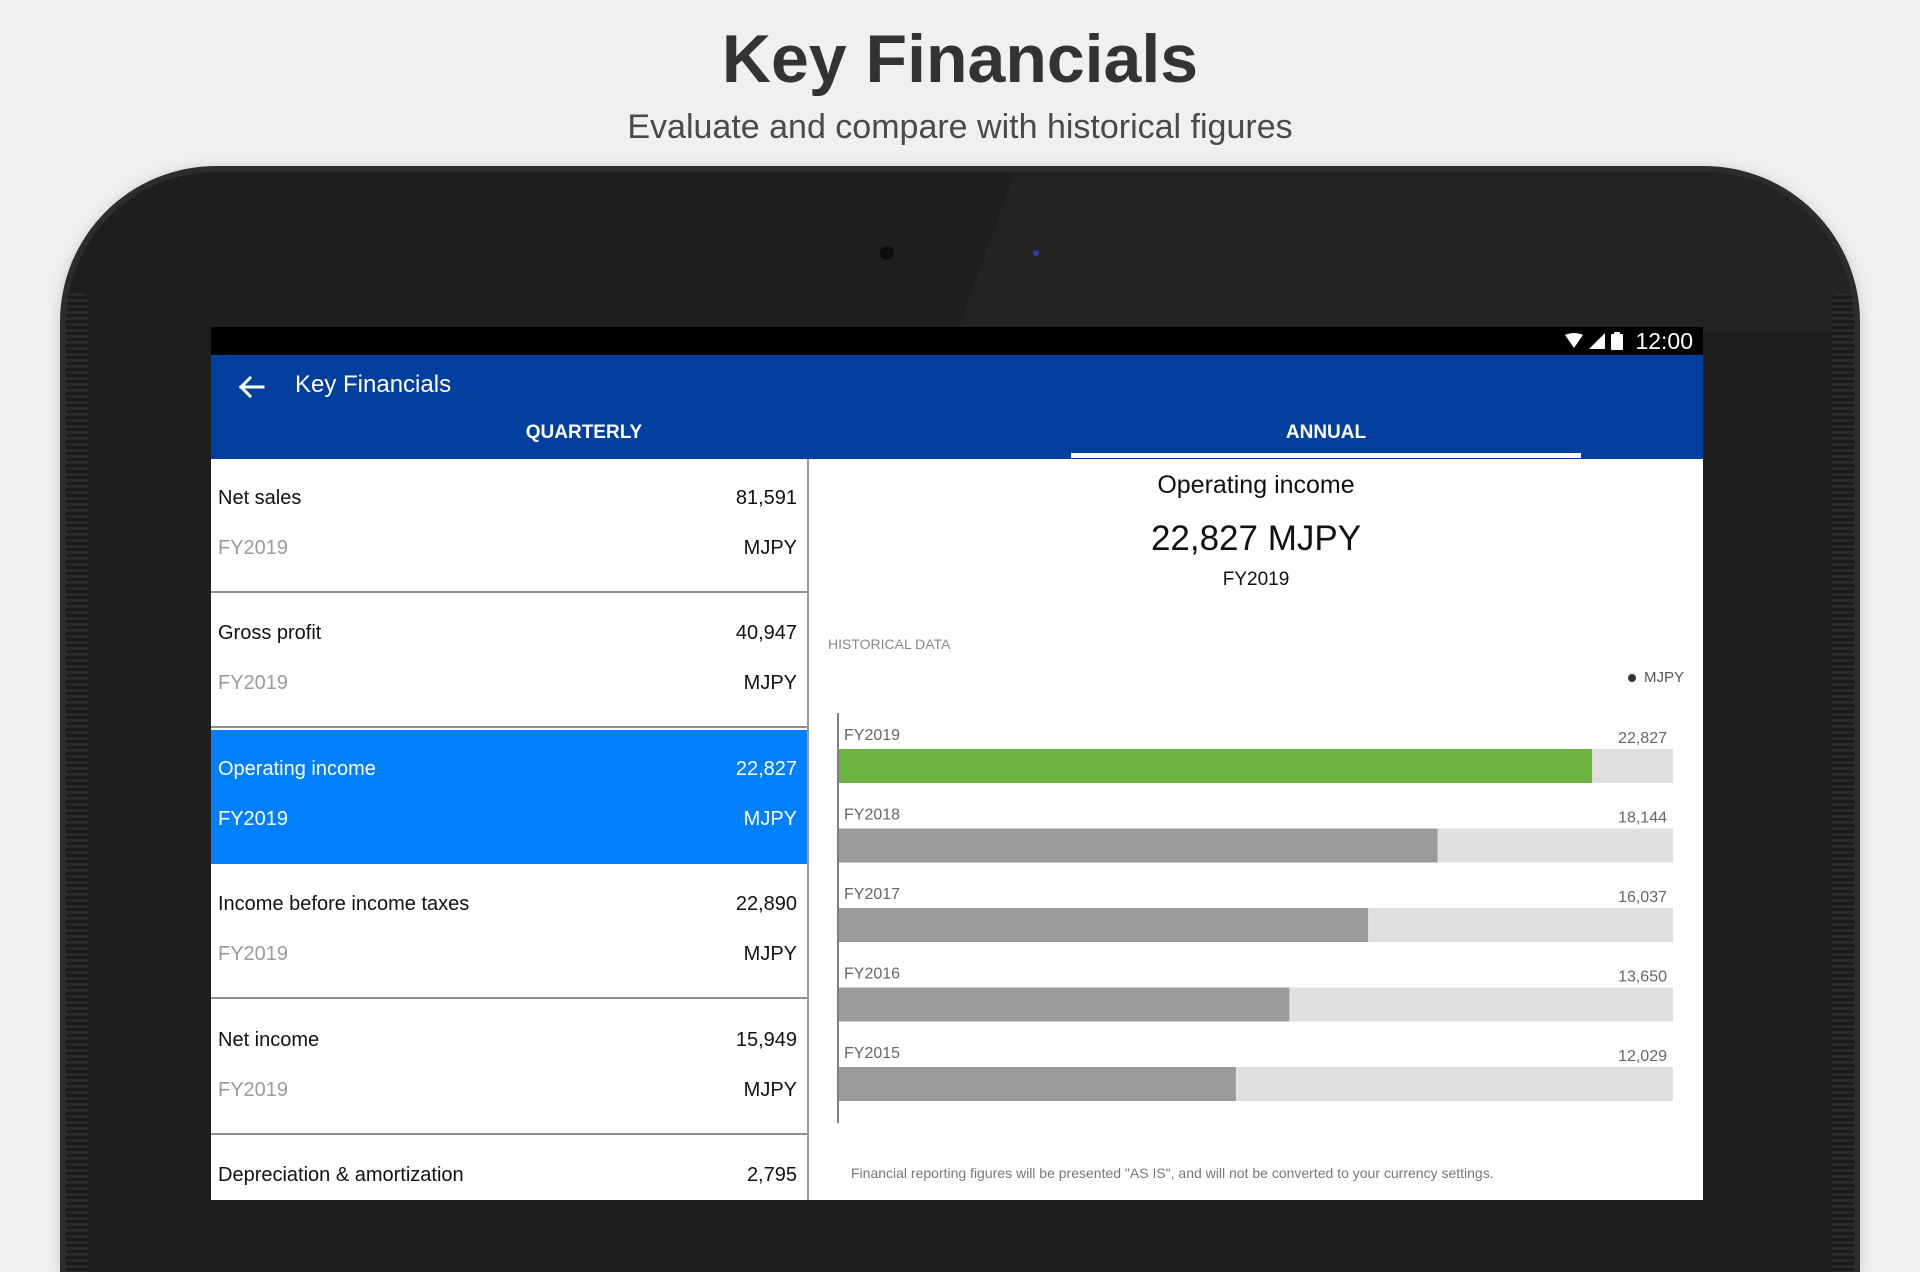 This screenshot has height=1272, width=1920. Describe the element at coordinates (766, 498) in the screenshot. I see `list-item-value: 81,591` at that location.